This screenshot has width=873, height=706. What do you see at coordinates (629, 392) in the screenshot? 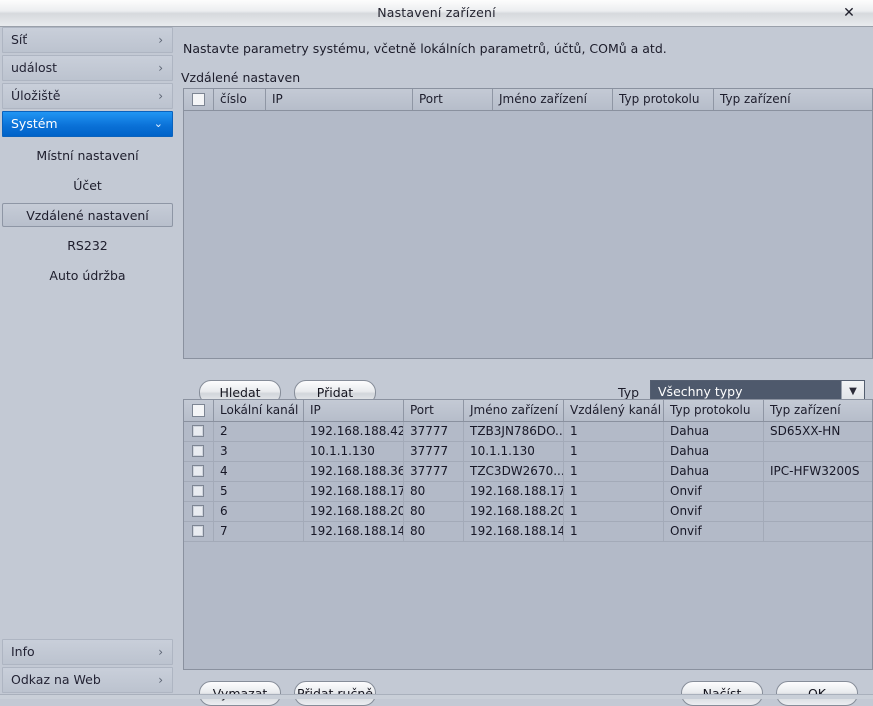
I see `type-filter-label: Typ` at bounding box center [629, 392].